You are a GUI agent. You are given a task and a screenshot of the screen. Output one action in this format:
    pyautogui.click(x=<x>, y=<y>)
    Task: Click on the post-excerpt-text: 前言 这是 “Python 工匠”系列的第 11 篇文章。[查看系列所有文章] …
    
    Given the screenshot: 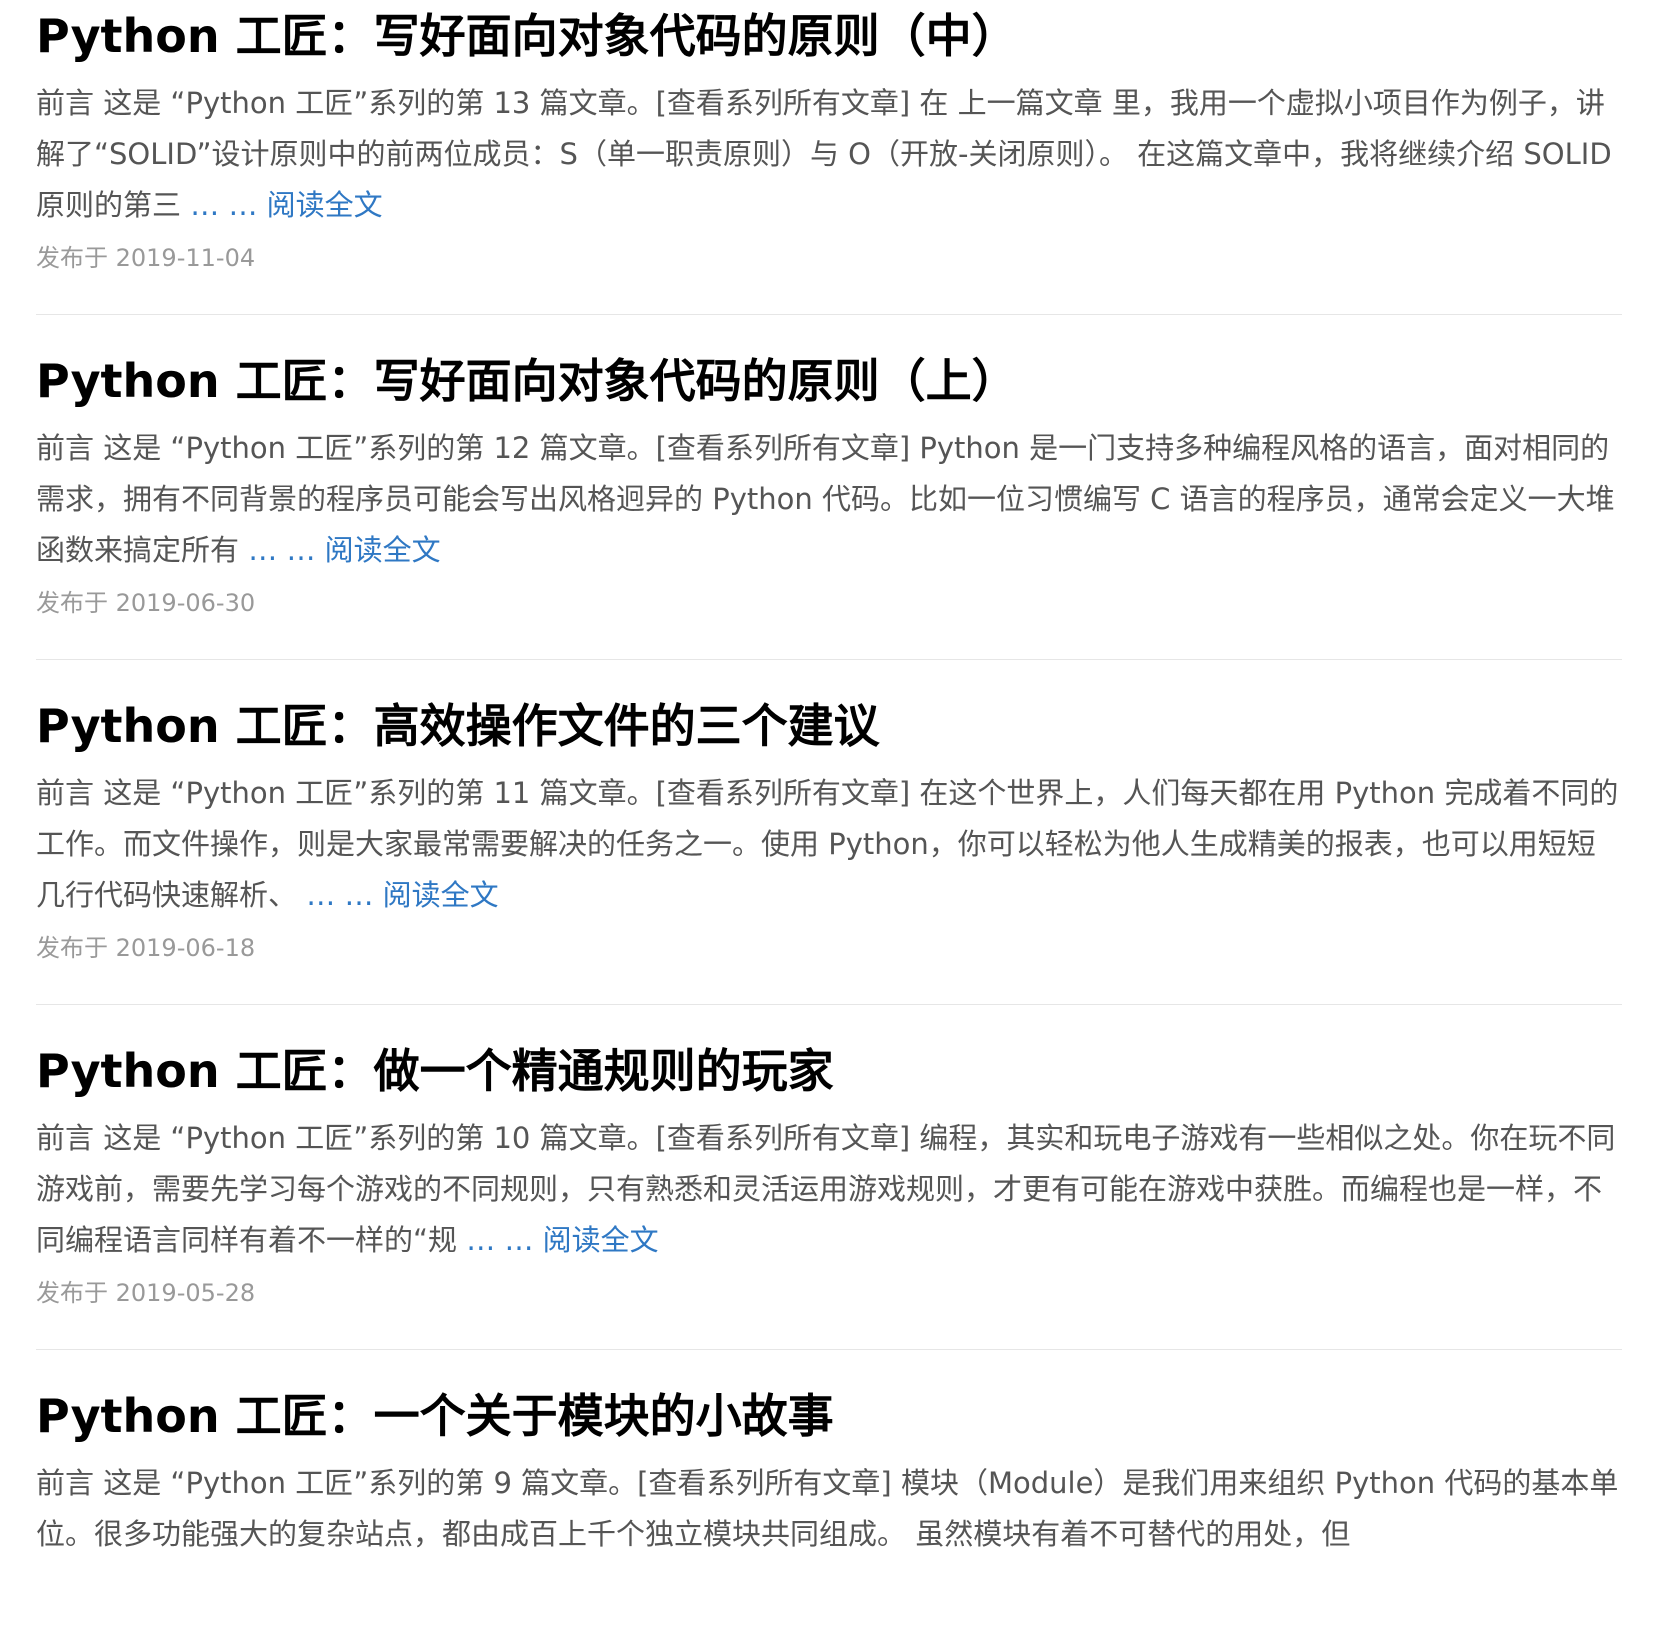 What is the action you would take?
    pyautogui.click(x=827, y=844)
    